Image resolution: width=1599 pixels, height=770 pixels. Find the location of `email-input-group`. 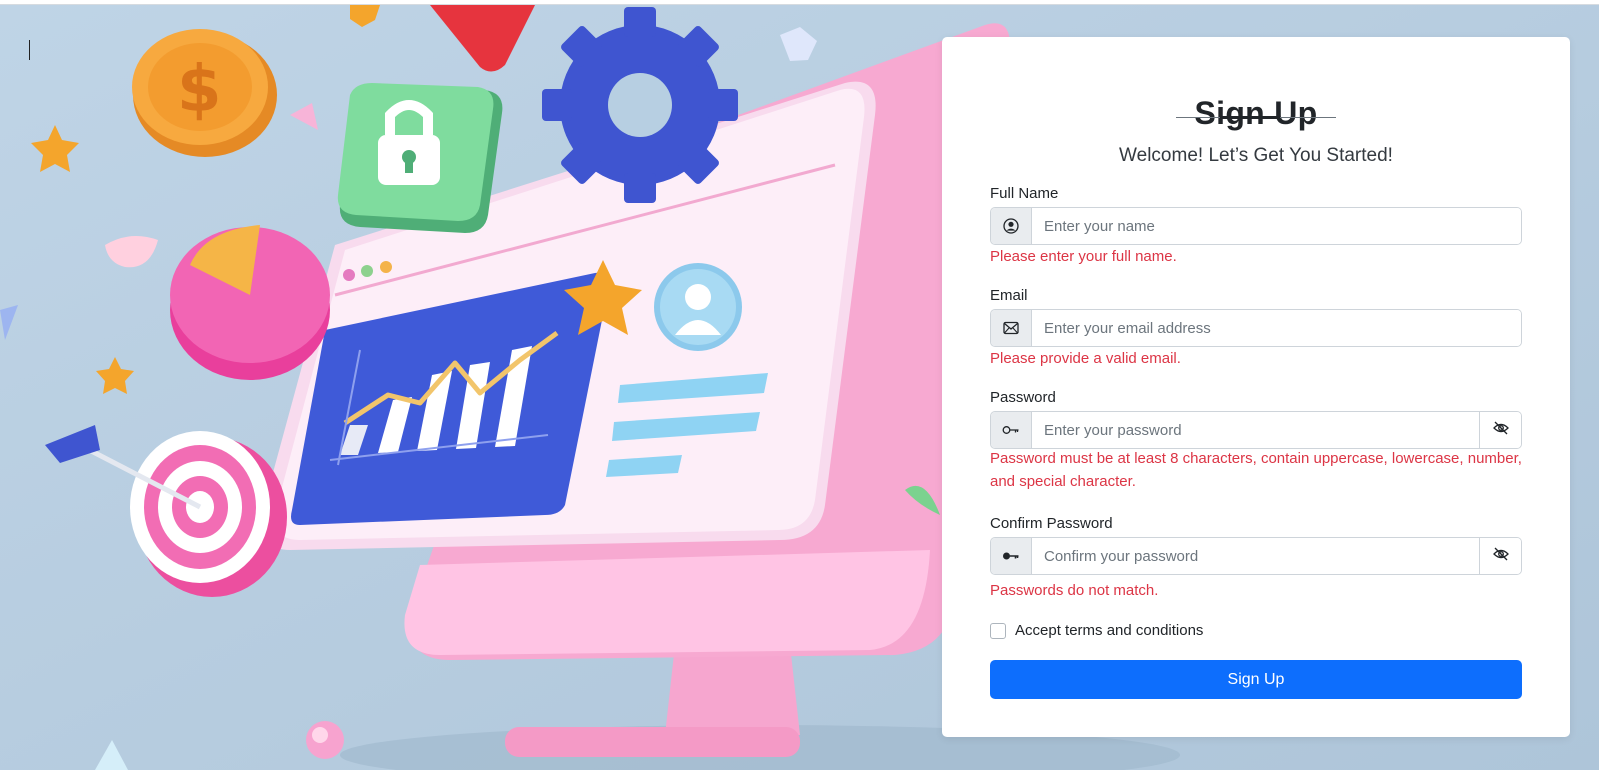

email-input-group is located at coordinates (1256, 328).